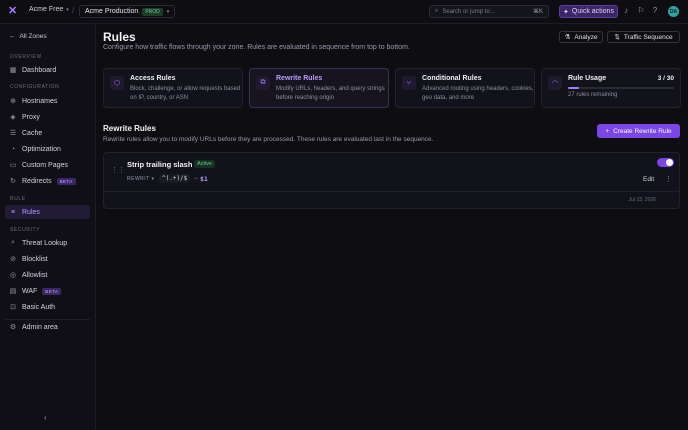  I want to click on section-security: SECURITY, so click(25, 230).